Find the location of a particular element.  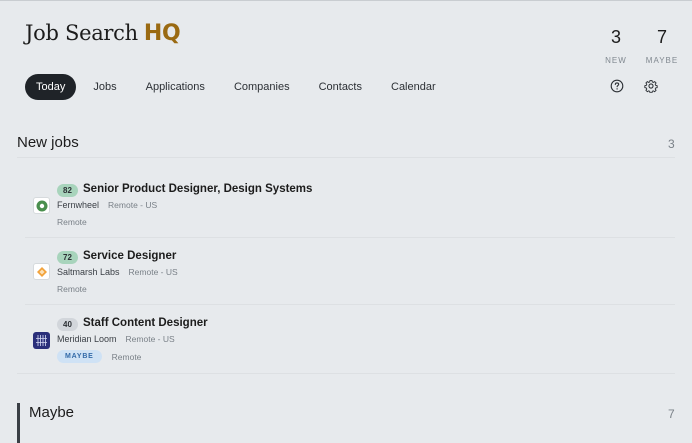

app-logo: Job Search HQ is located at coordinates (103, 33).